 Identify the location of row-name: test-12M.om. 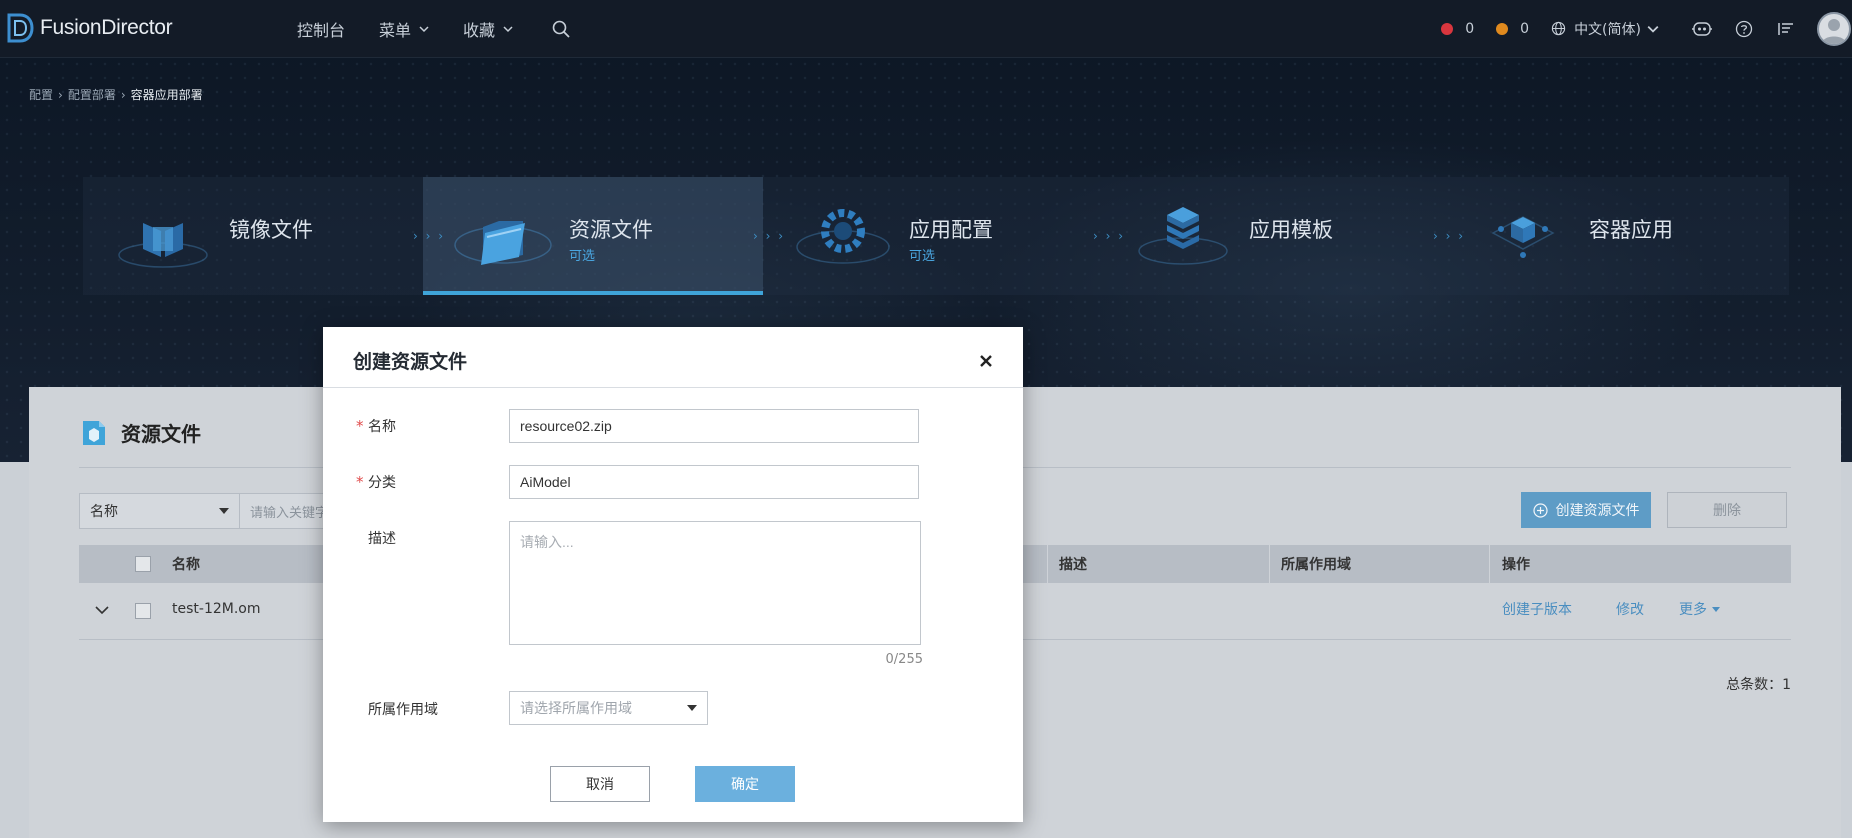
(216, 609).